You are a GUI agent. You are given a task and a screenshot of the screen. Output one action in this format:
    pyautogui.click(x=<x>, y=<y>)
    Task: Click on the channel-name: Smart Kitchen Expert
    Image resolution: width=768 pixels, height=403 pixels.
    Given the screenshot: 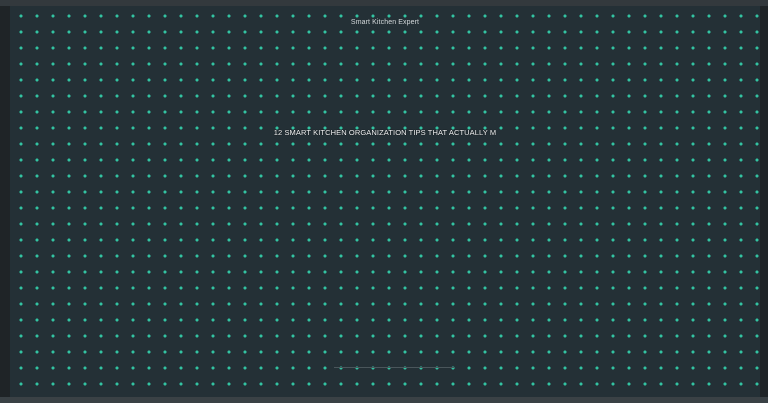 What is the action you would take?
    pyautogui.click(x=385, y=22)
    